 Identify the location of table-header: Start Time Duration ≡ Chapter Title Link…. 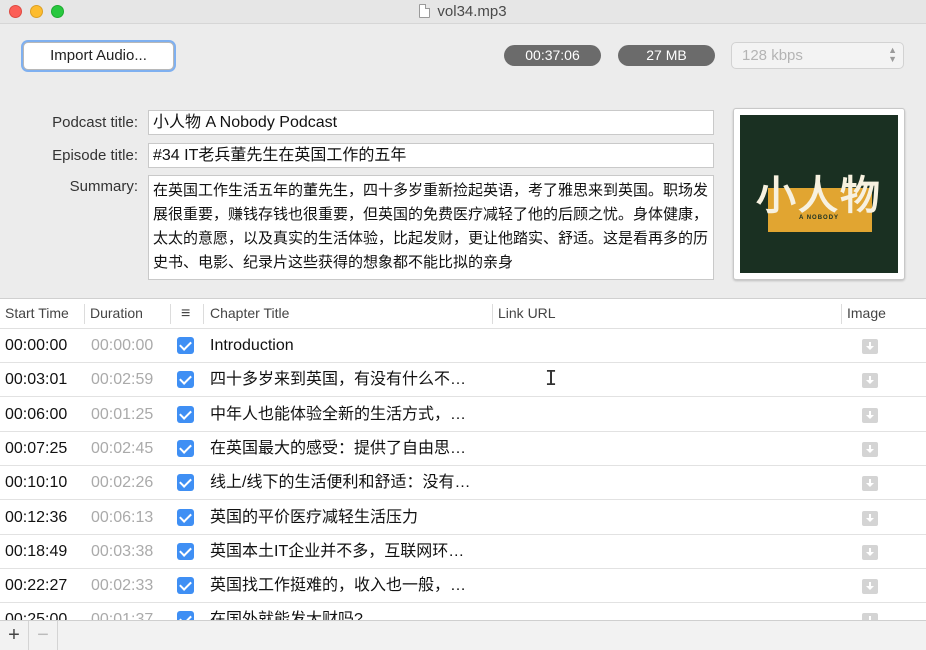
(463, 314).